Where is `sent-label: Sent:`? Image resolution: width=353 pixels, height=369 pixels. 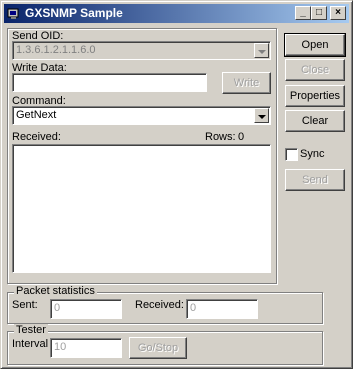
sent-label: Sent: is located at coordinates (25, 305).